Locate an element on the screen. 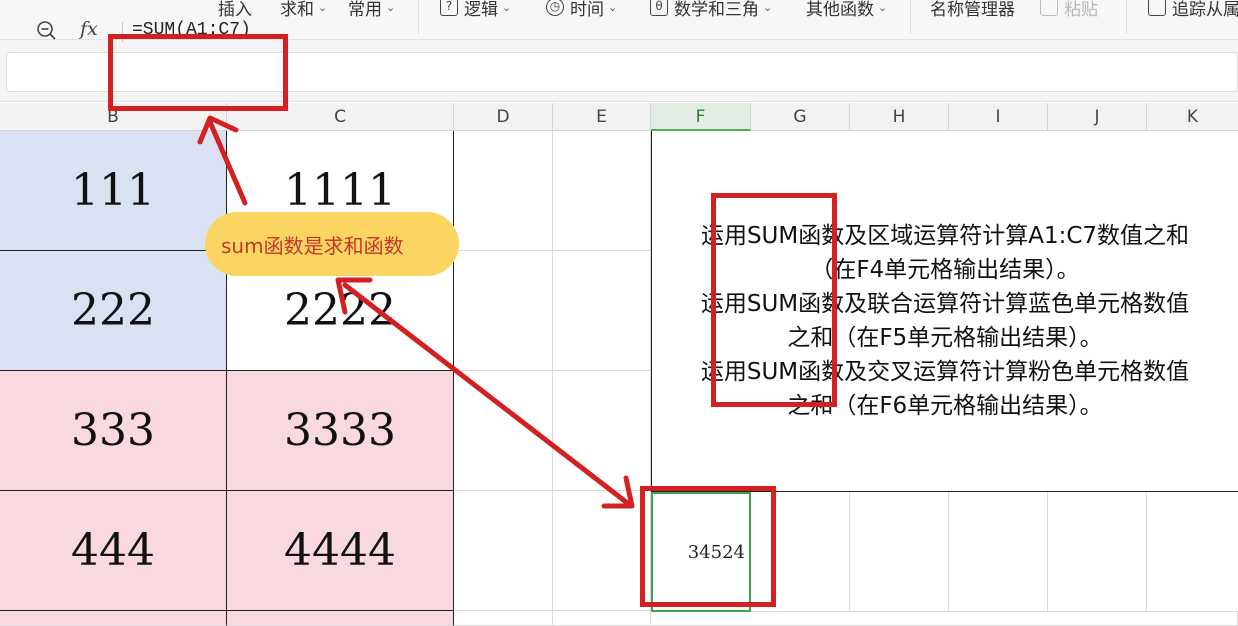 The height and width of the screenshot is (626, 1238). zoom-icon is located at coordinates (47, 31).